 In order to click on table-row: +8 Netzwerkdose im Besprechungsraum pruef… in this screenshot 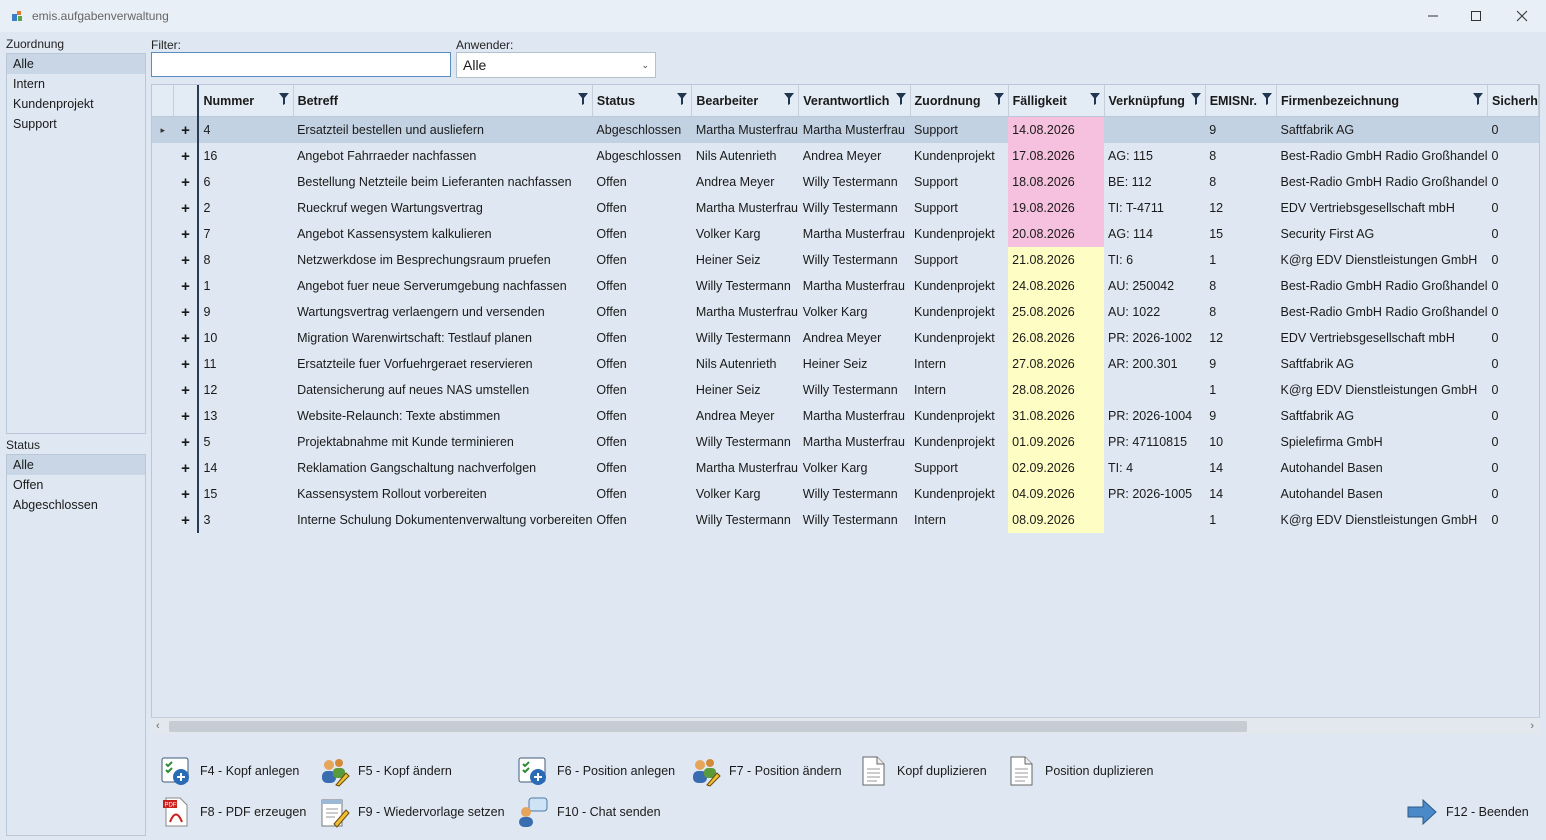, I will do `click(845, 260)`.